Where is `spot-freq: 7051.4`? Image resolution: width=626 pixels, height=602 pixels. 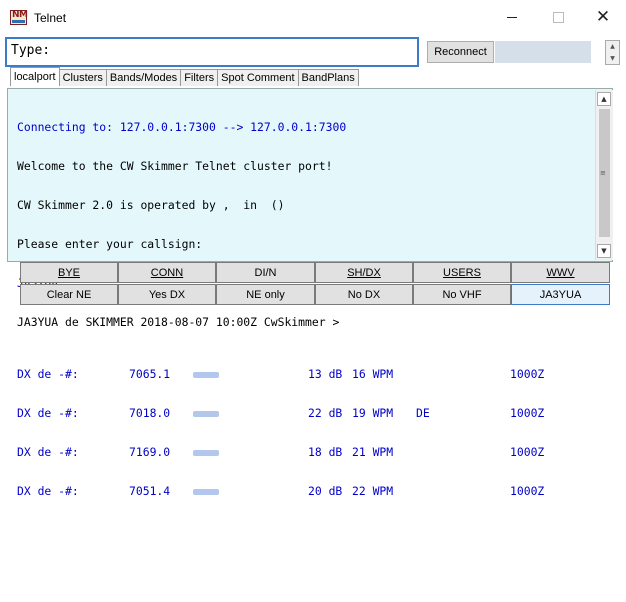
spot-freq: 7051.4 is located at coordinates (150, 491).